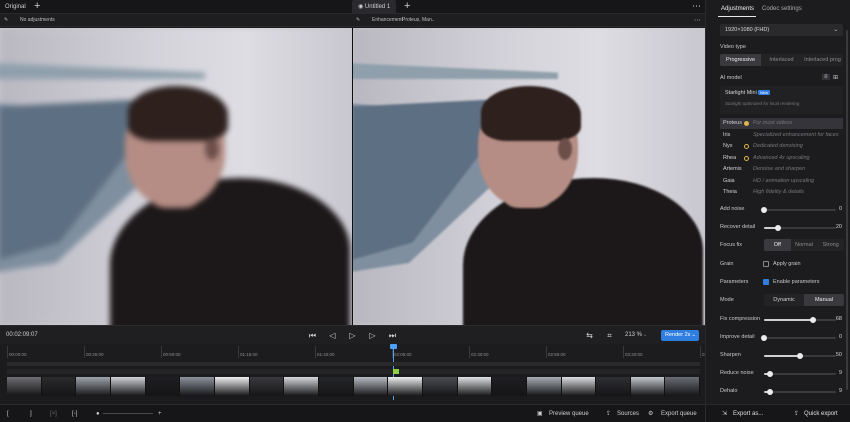 This screenshot has height=422, width=850. What do you see at coordinates (824, 300) in the screenshot?
I see `mode-manual: Manual` at bounding box center [824, 300].